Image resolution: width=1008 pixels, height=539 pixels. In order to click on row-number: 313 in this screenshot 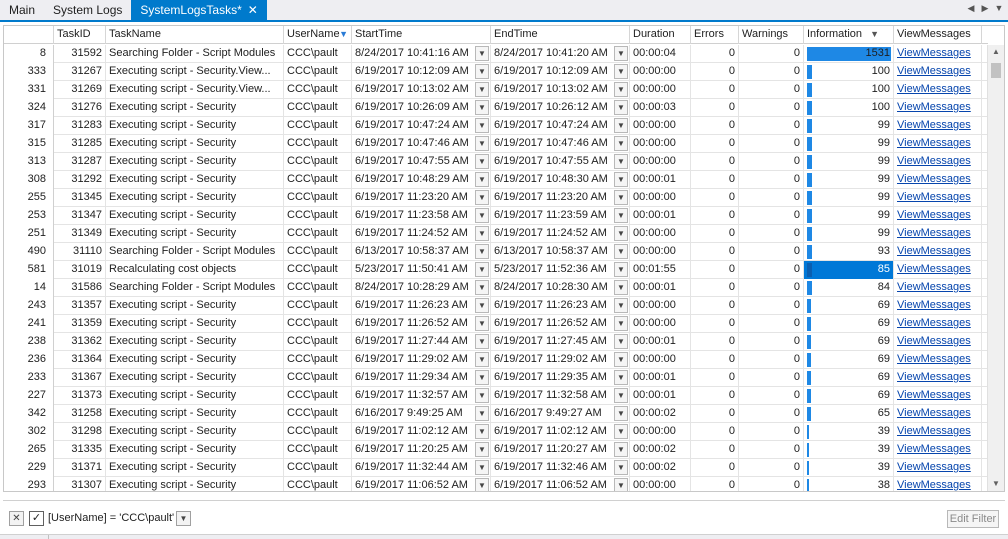, I will do `click(29, 162)`.